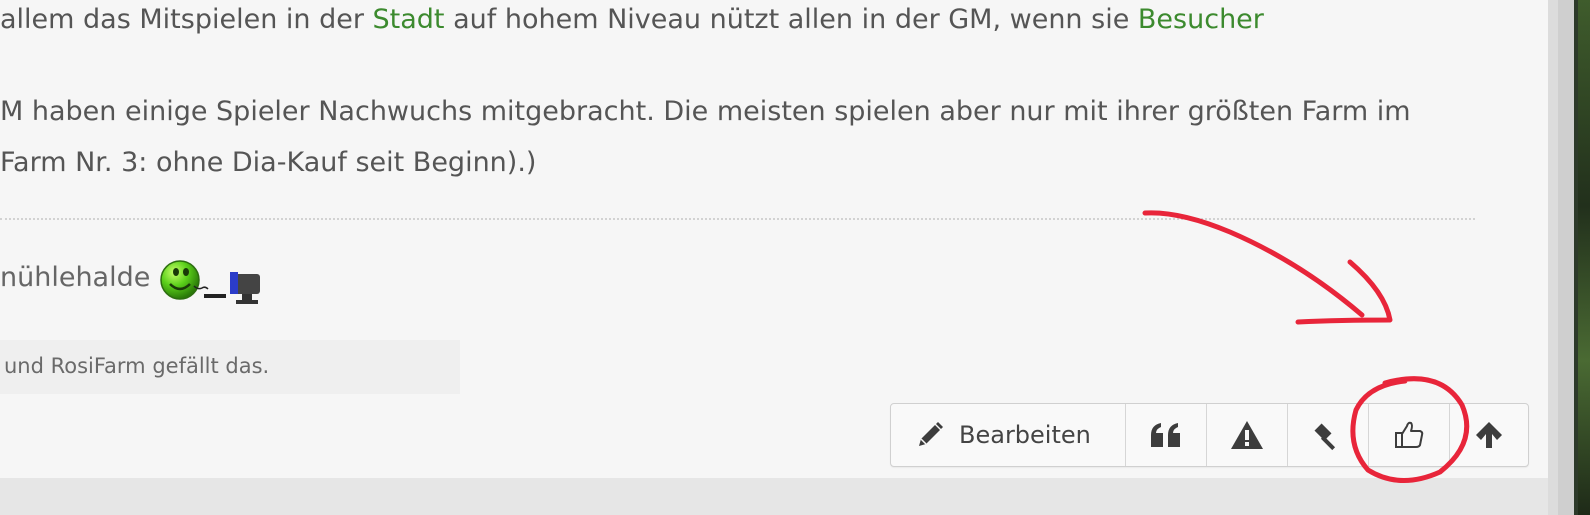  I want to click on likes-summary: und RosiFarm gefällt das., so click(230, 367).